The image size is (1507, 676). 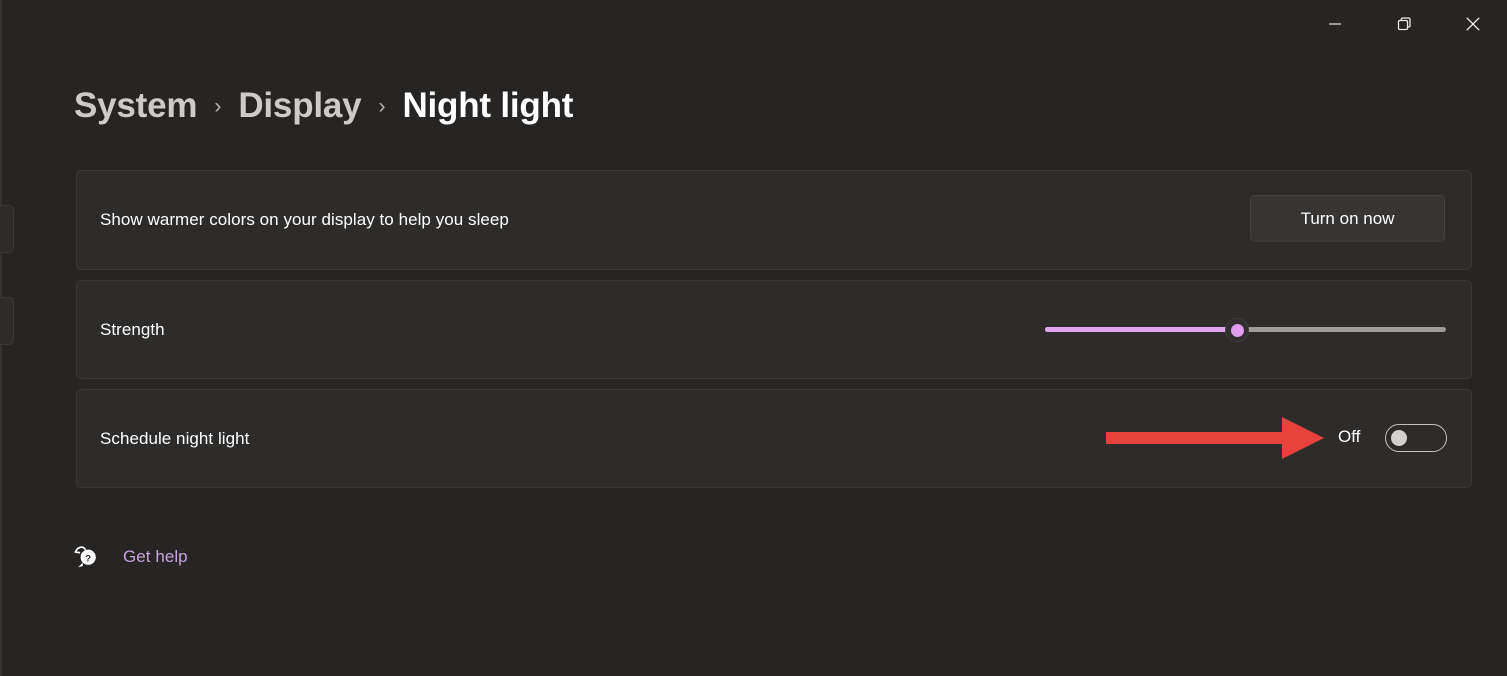 I want to click on setting-label-schedule-night-light: Schedule night light, so click(x=175, y=438).